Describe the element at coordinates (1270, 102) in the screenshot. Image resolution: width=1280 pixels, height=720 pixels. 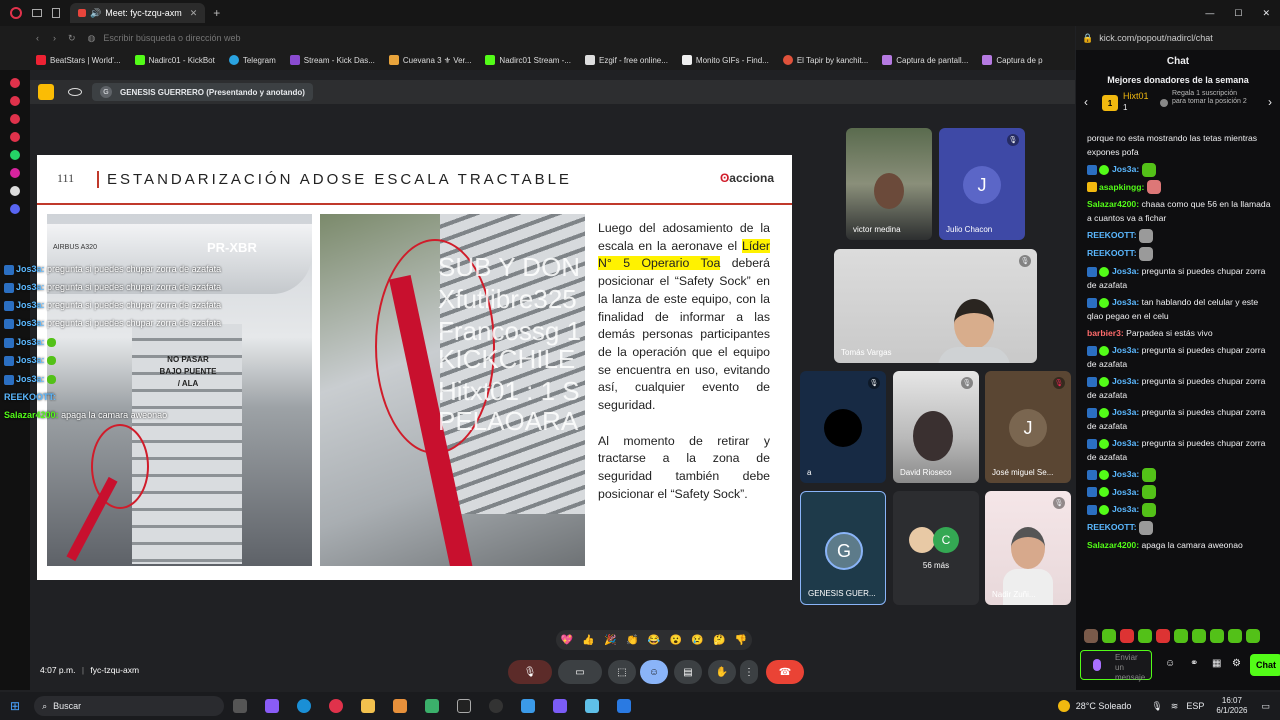
I see `chevron-right-icon: ›` at that location.